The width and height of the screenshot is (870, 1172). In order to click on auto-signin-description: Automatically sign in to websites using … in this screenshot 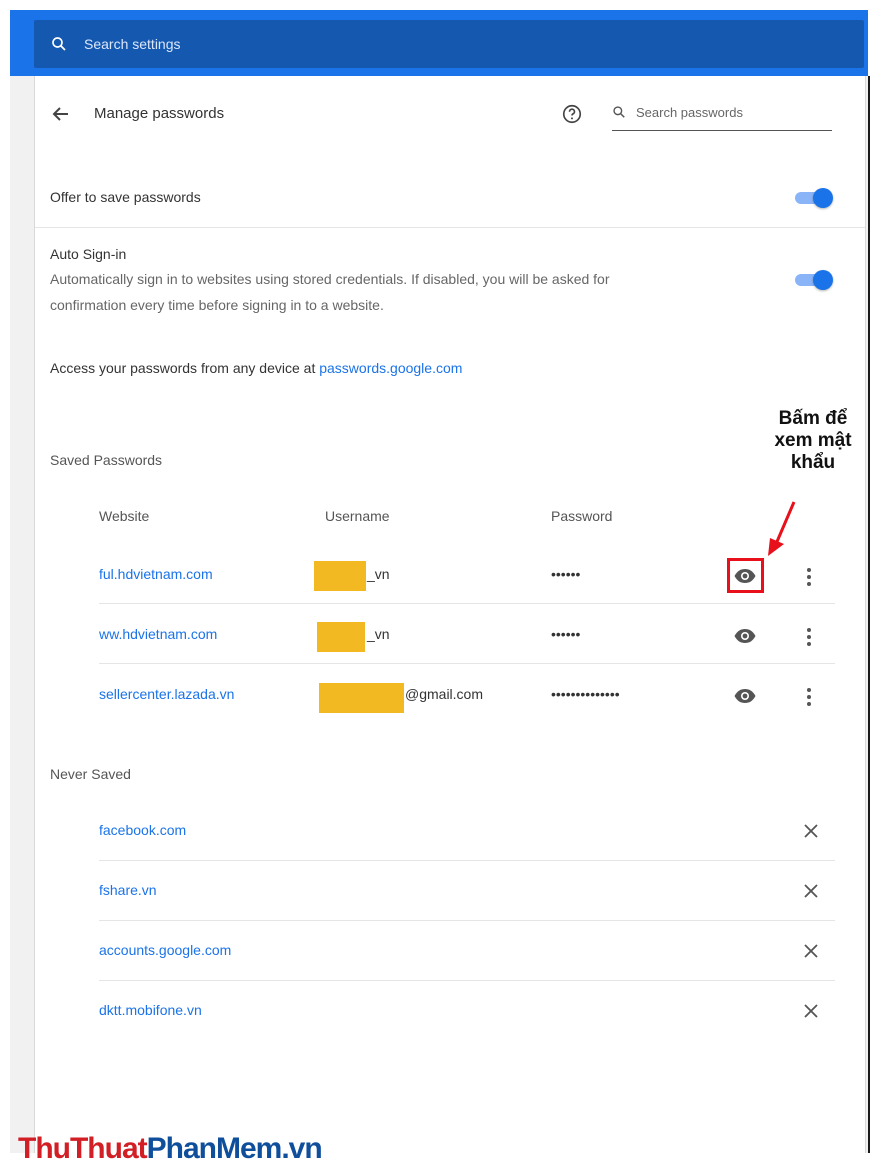, I will do `click(395, 292)`.